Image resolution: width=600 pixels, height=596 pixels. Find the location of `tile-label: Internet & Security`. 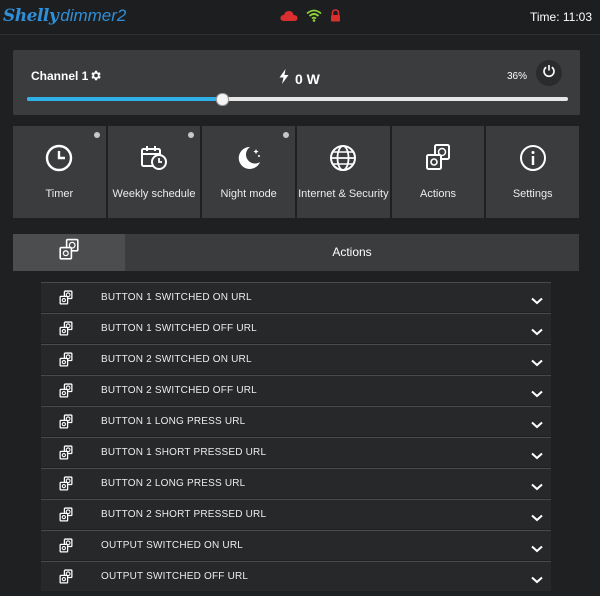

tile-label: Internet & Security is located at coordinates (343, 194).